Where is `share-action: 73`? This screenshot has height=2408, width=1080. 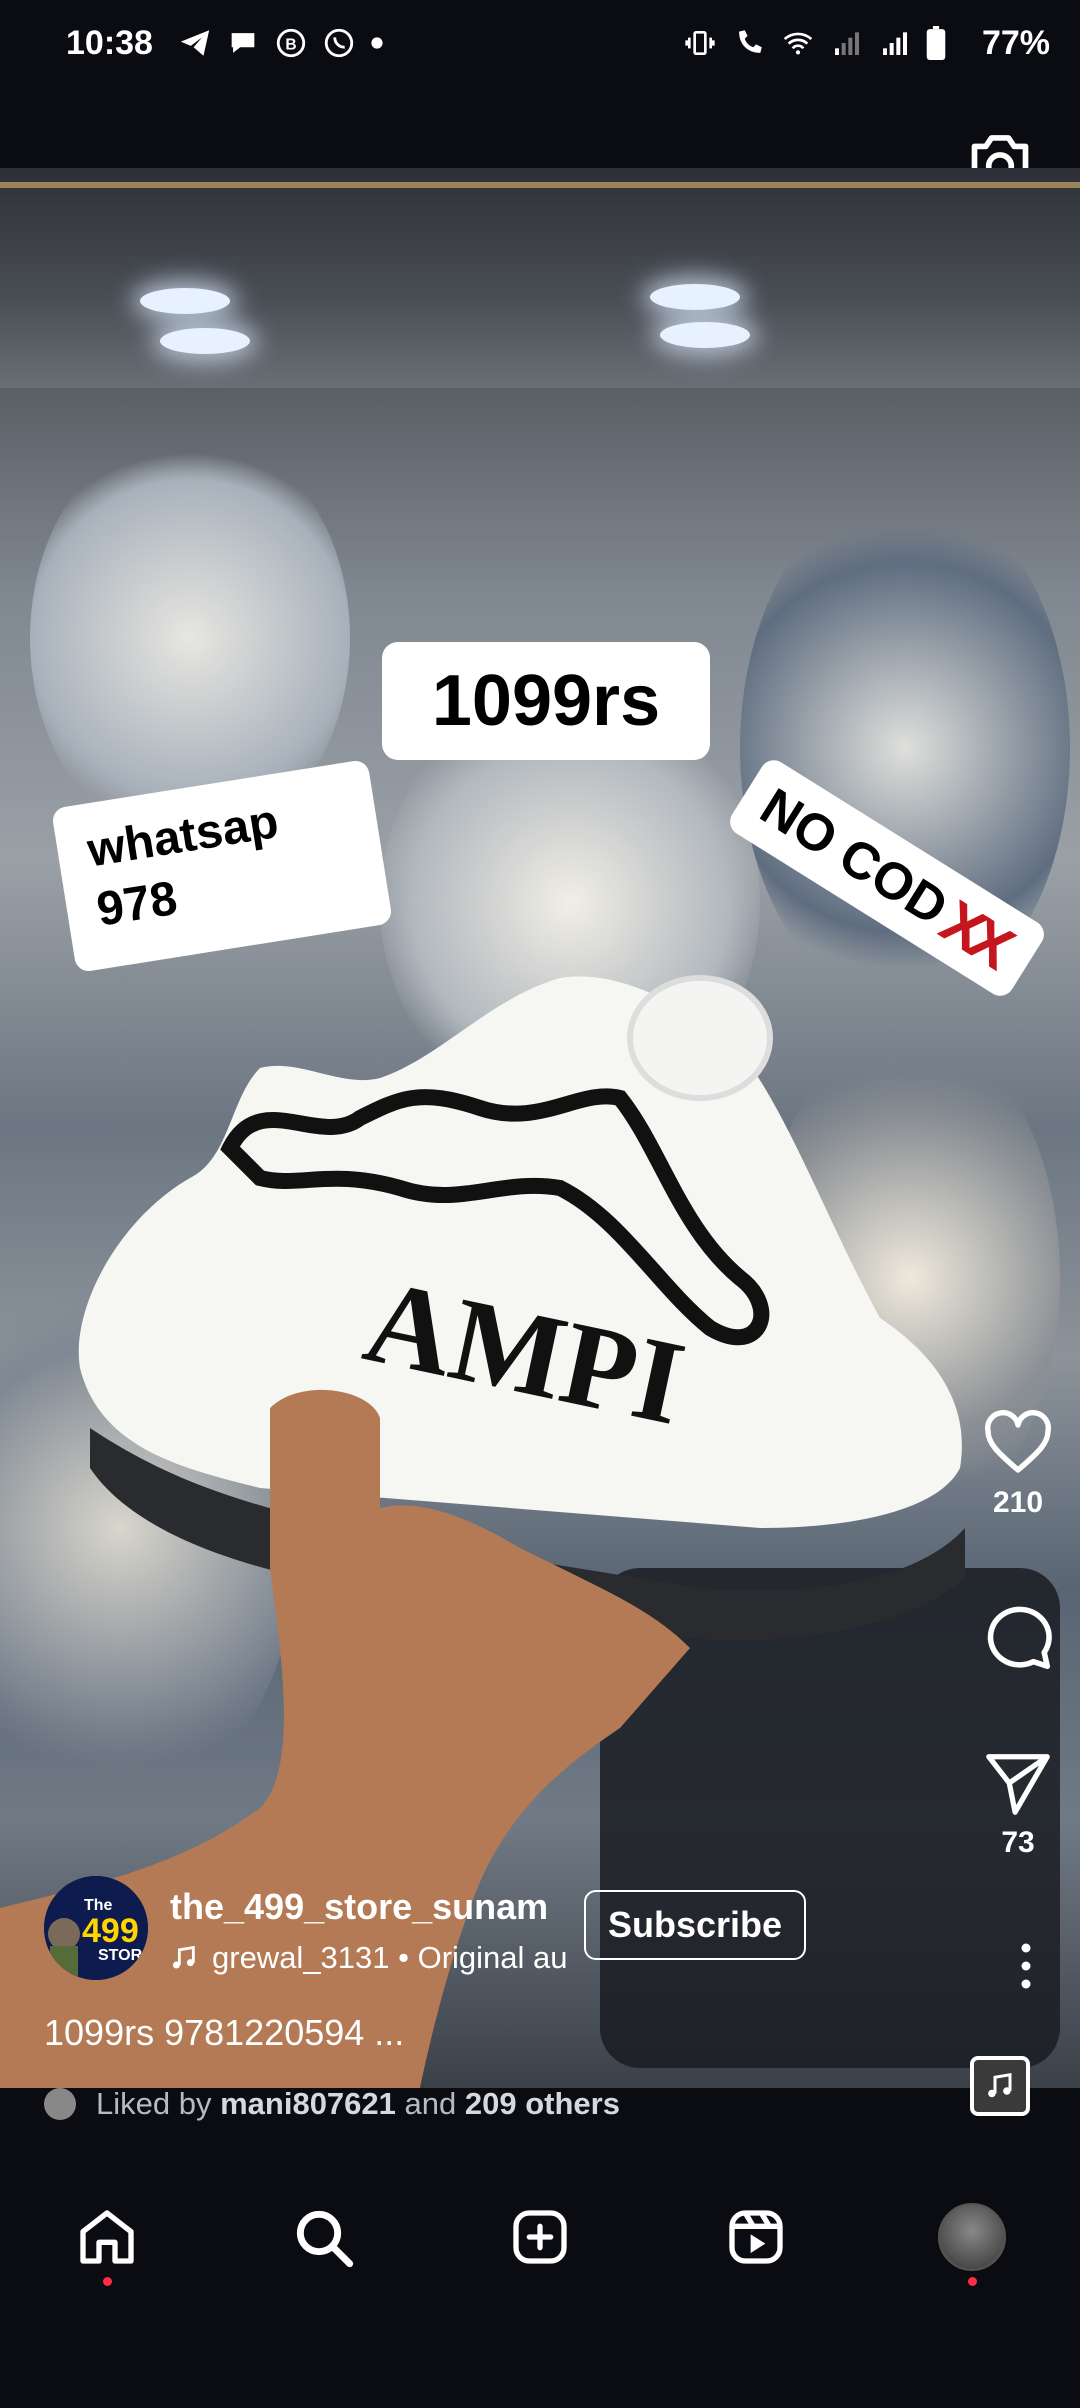 share-action: 73 is located at coordinates (1018, 1805).